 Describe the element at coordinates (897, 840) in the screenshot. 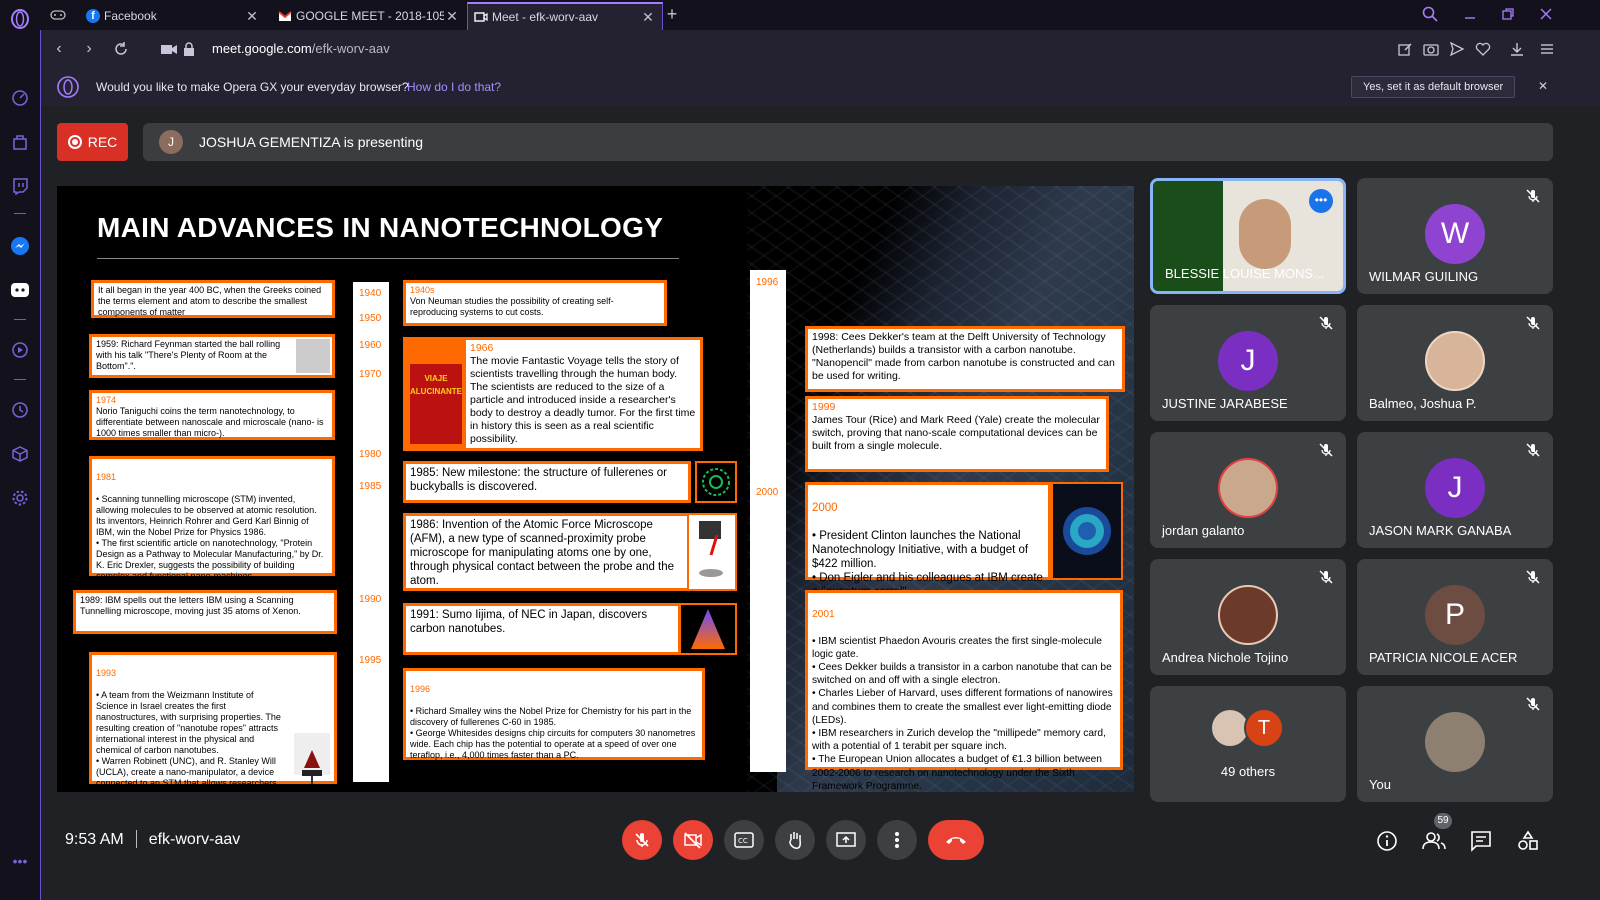

I see `more-options-button` at that location.